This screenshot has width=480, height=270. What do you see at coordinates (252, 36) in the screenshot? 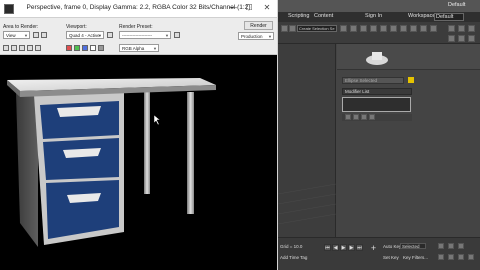
I see `production-value: Production` at bounding box center [252, 36].